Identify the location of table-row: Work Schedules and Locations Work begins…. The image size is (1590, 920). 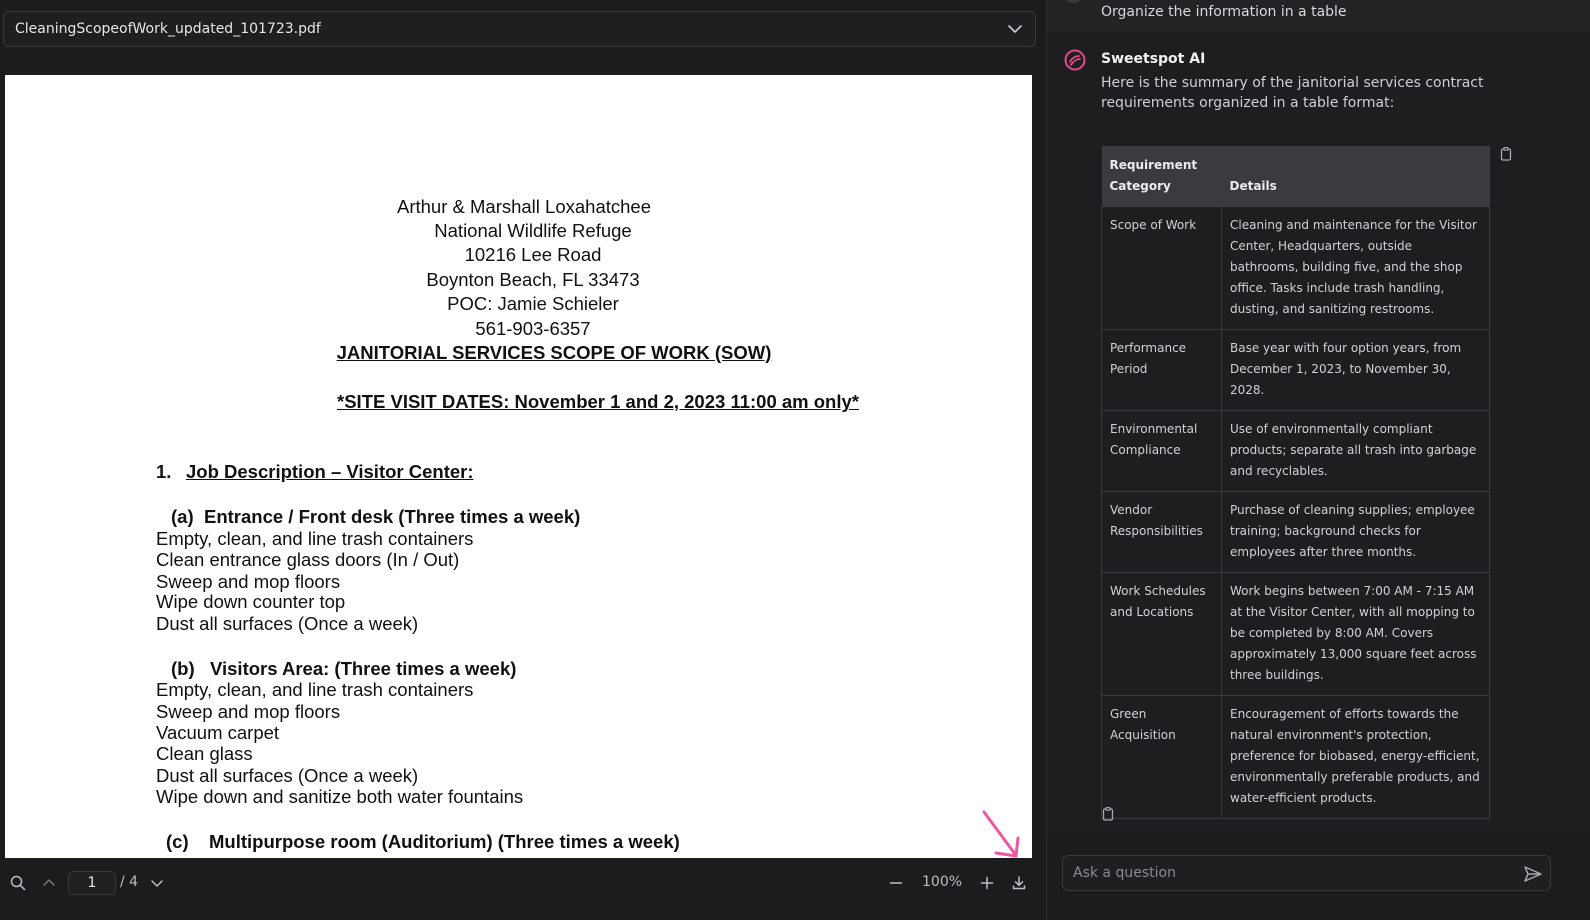
(1295, 634).